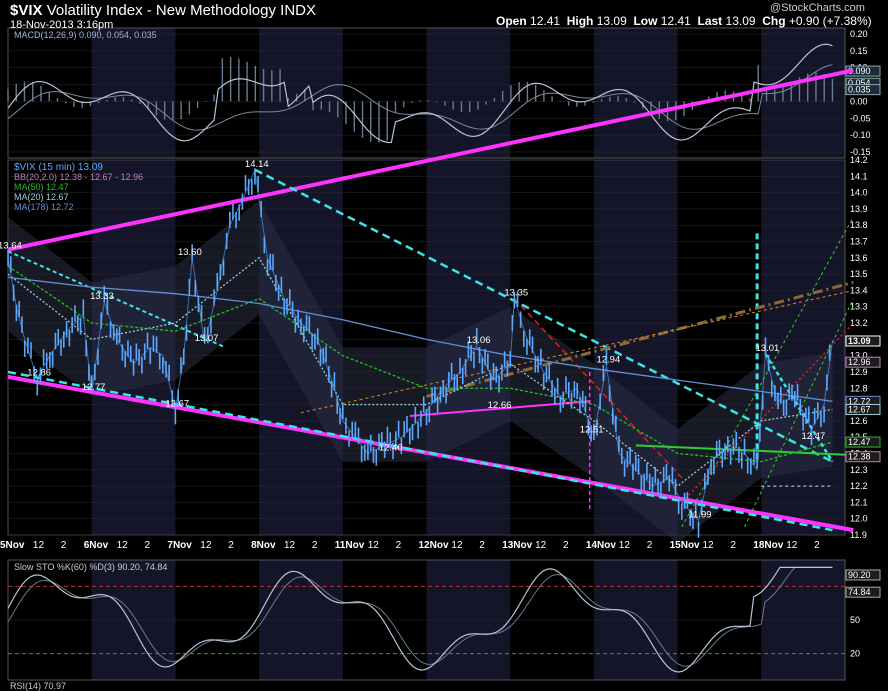 This screenshot has width=888, height=691. What do you see at coordinates (516, 293) in the screenshot?
I see `price-annotation: 13.35` at bounding box center [516, 293].